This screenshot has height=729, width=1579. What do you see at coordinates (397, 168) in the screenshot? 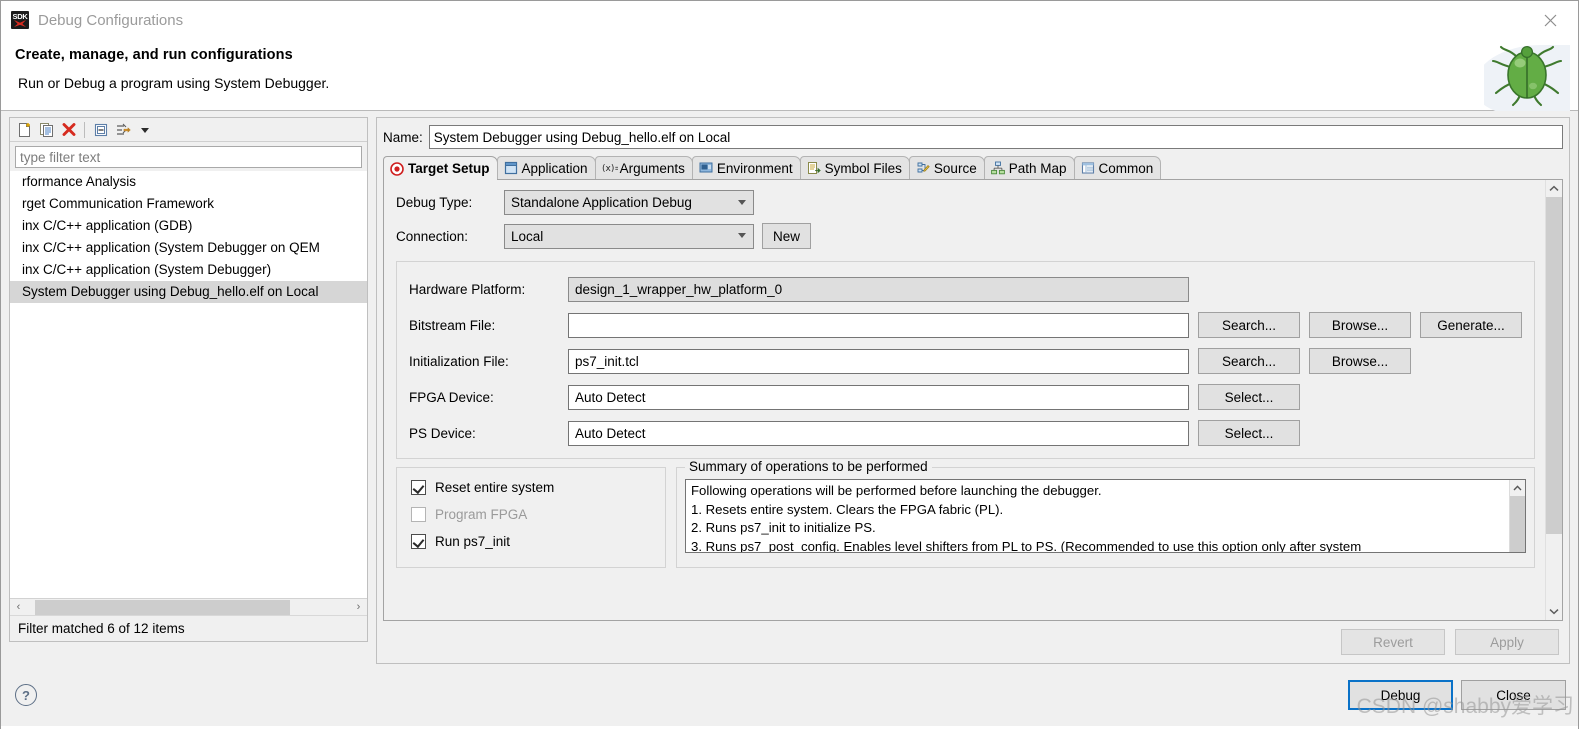
I see `target-bullseye-icon` at bounding box center [397, 168].